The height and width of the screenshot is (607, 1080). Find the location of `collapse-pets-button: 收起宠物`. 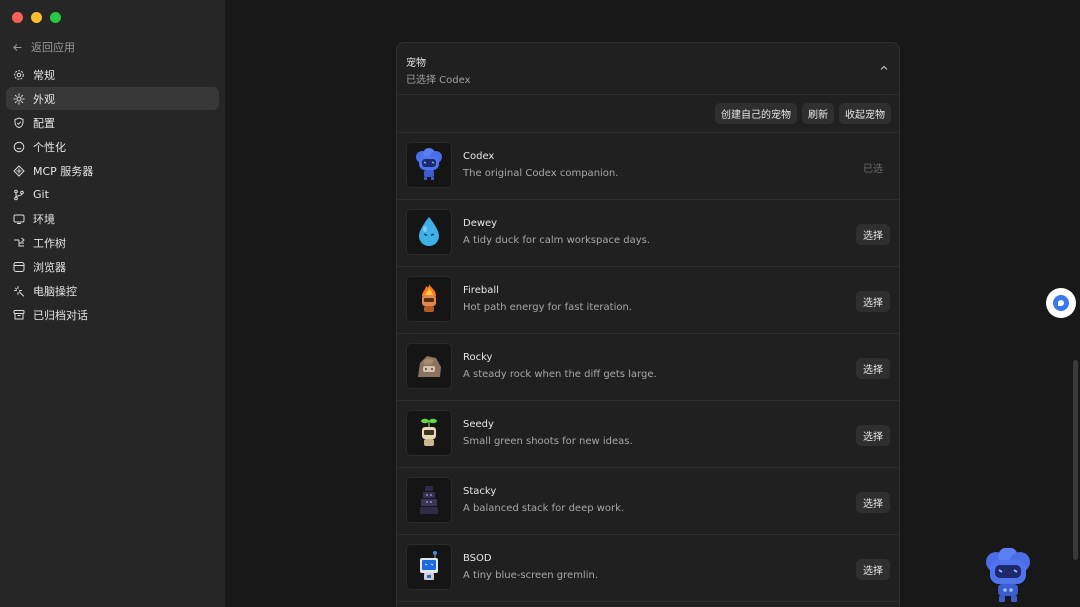

collapse-pets-button: 收起宠物 is located at coordinates (865, 113).